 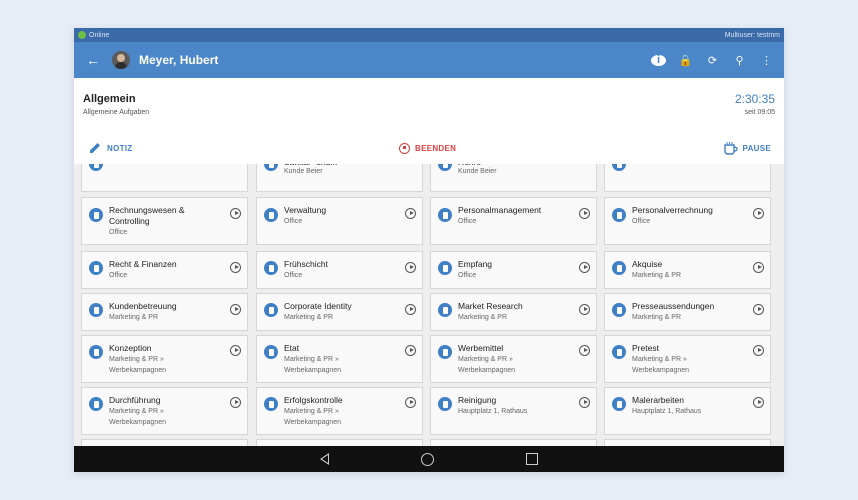 I want to click on pause-button: PAUSE, so click(x=747, y=148).